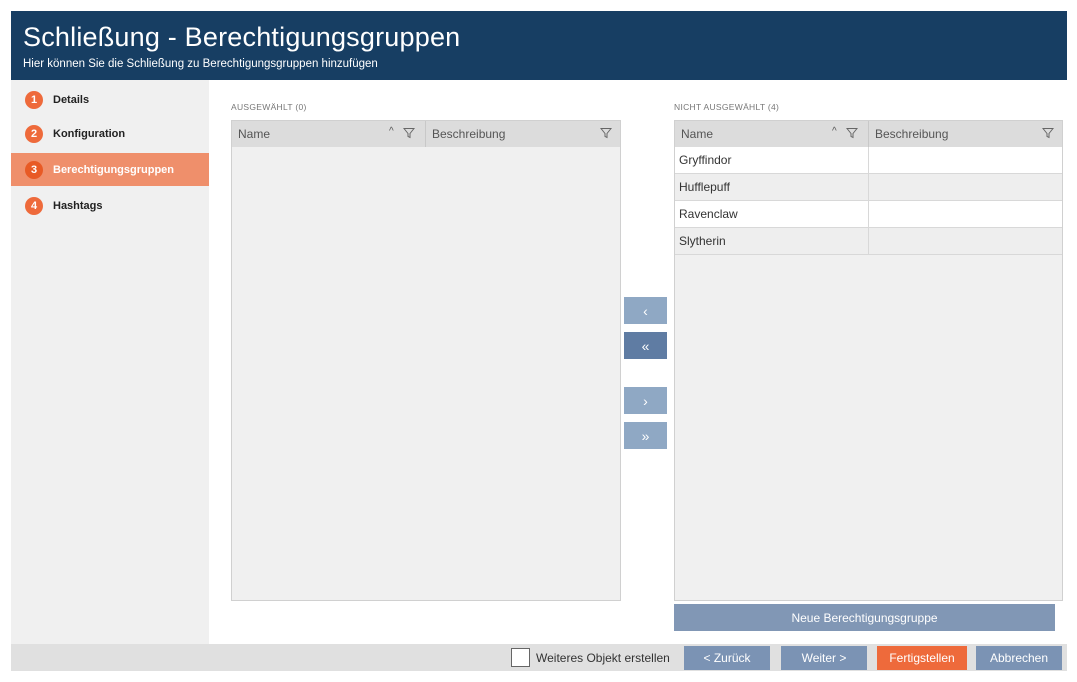 This screenshot has height=682, width=1077. Describe the element at coordinates (520, 657) in the screenshot. I see `create-another-checkbox` at that location.